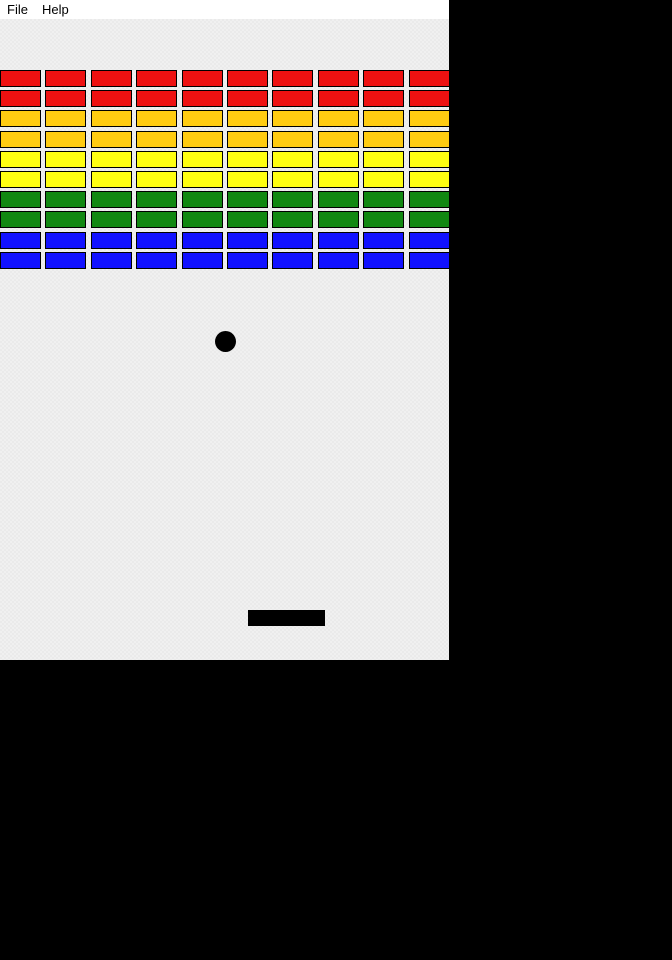 This screenshot has width=672, height=960. Describe the element at coordinates (286, 618) in the screenshot. I see `paddle` at that location.